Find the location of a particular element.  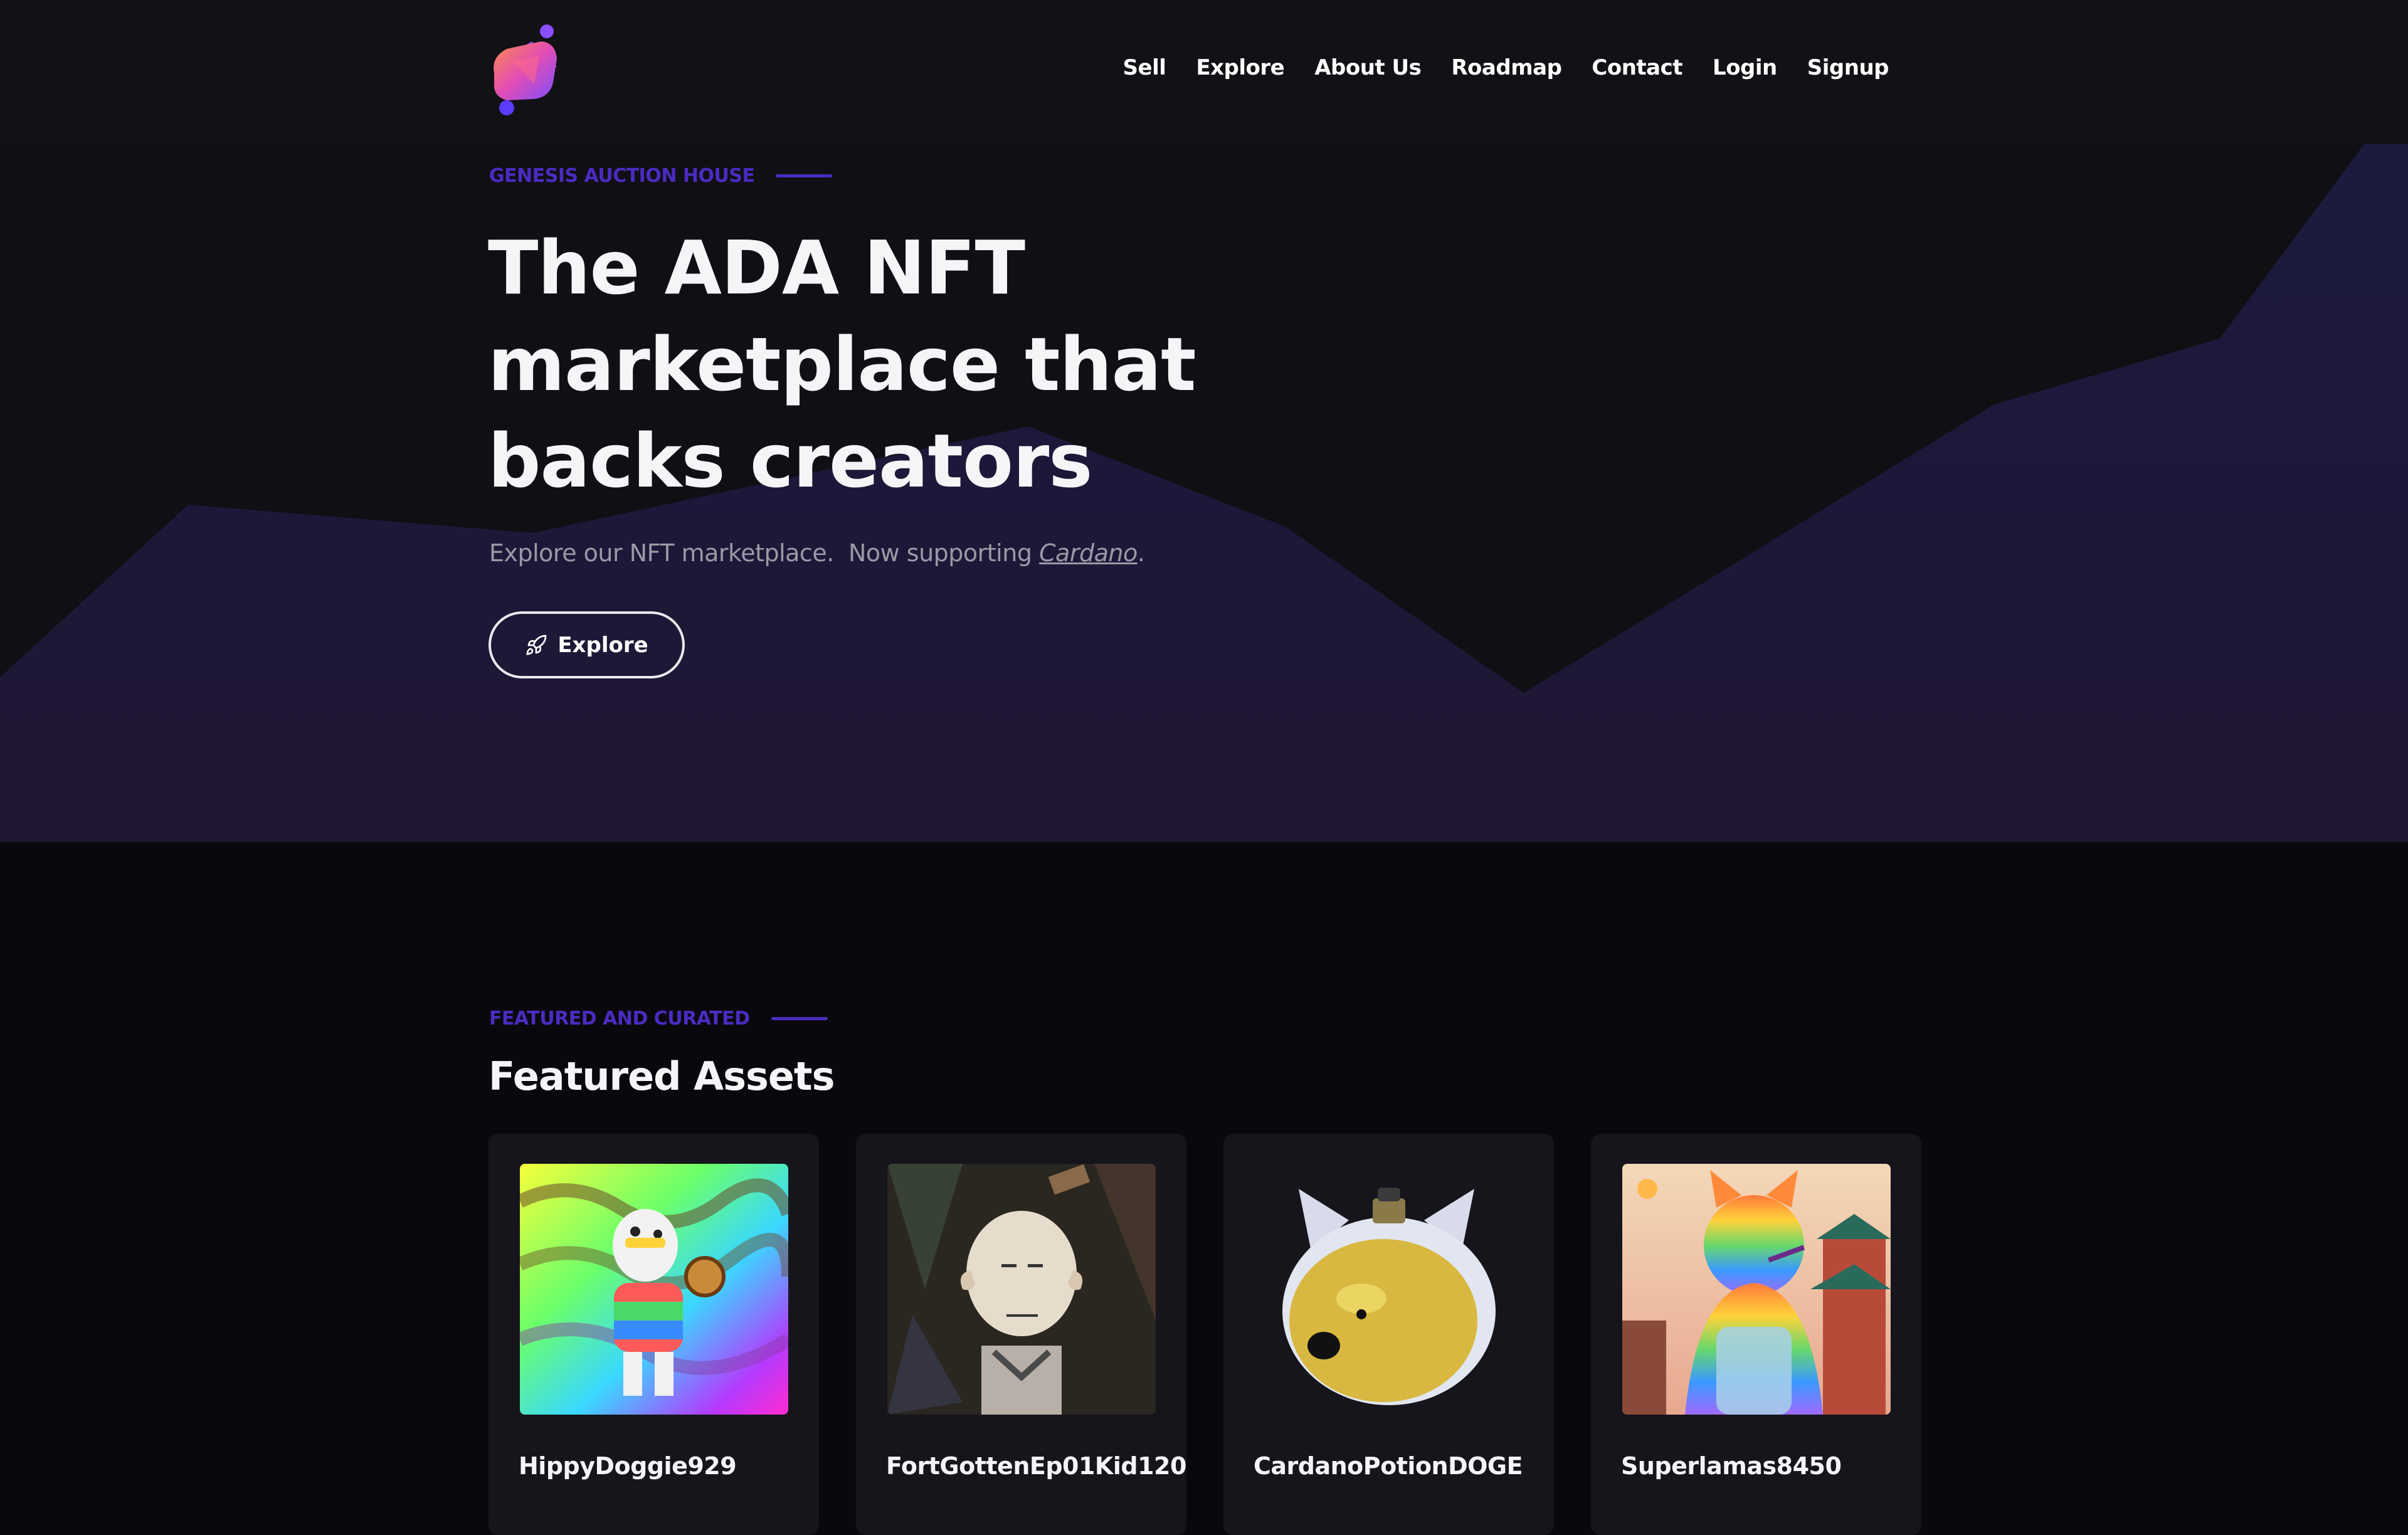

hero-title-line: The ADA NFT is located at coordinates (756, 267).